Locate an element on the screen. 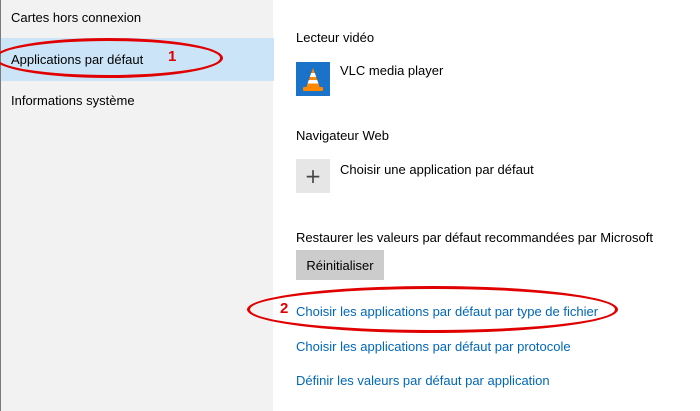 The image size is (700, 411). annotation-number-1: 1 is located at coordinates (172, 56).